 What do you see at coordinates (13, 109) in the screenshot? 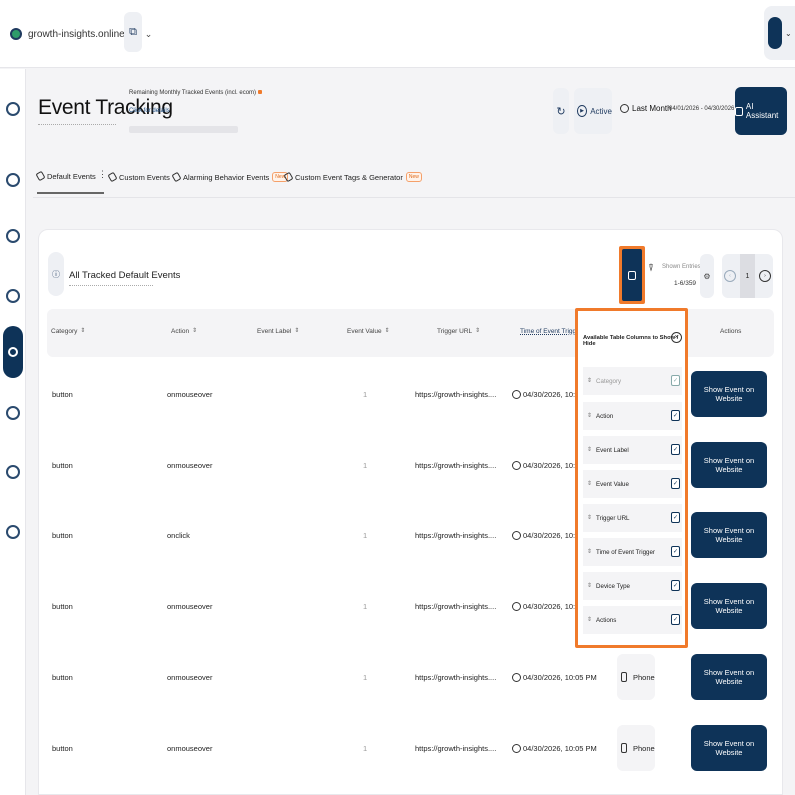
I see `timer-icon` at bounding box center [13, 109].